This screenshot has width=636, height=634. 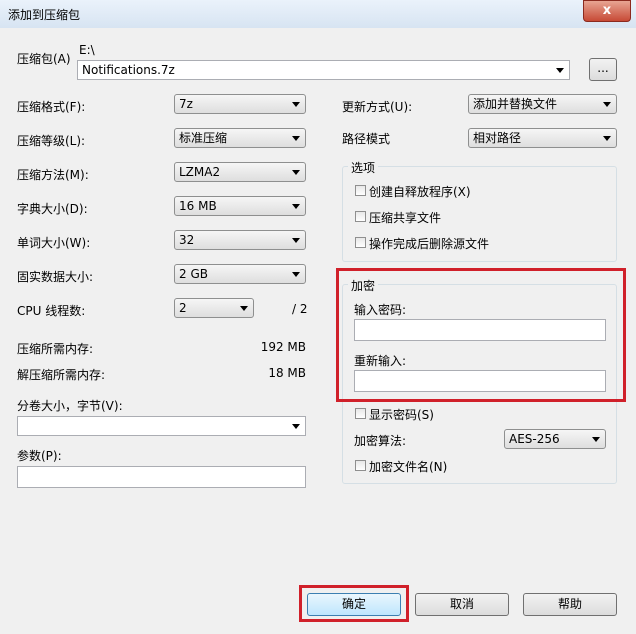 What do you see at coordinates (54, 243) in the screenshot?
I see `word-label: 单词大小(W):` at bounding box center [54, 243].